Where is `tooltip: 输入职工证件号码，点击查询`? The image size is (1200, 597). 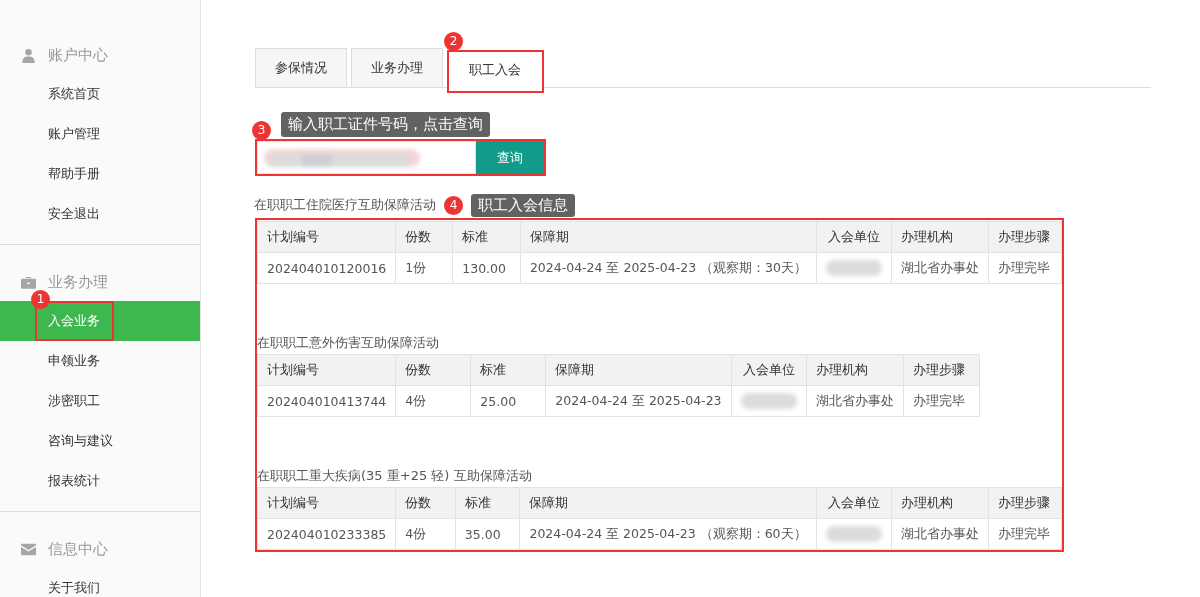 tooltip: 输入职工证件号码，点击查询 is located at coordinates (385, 124).